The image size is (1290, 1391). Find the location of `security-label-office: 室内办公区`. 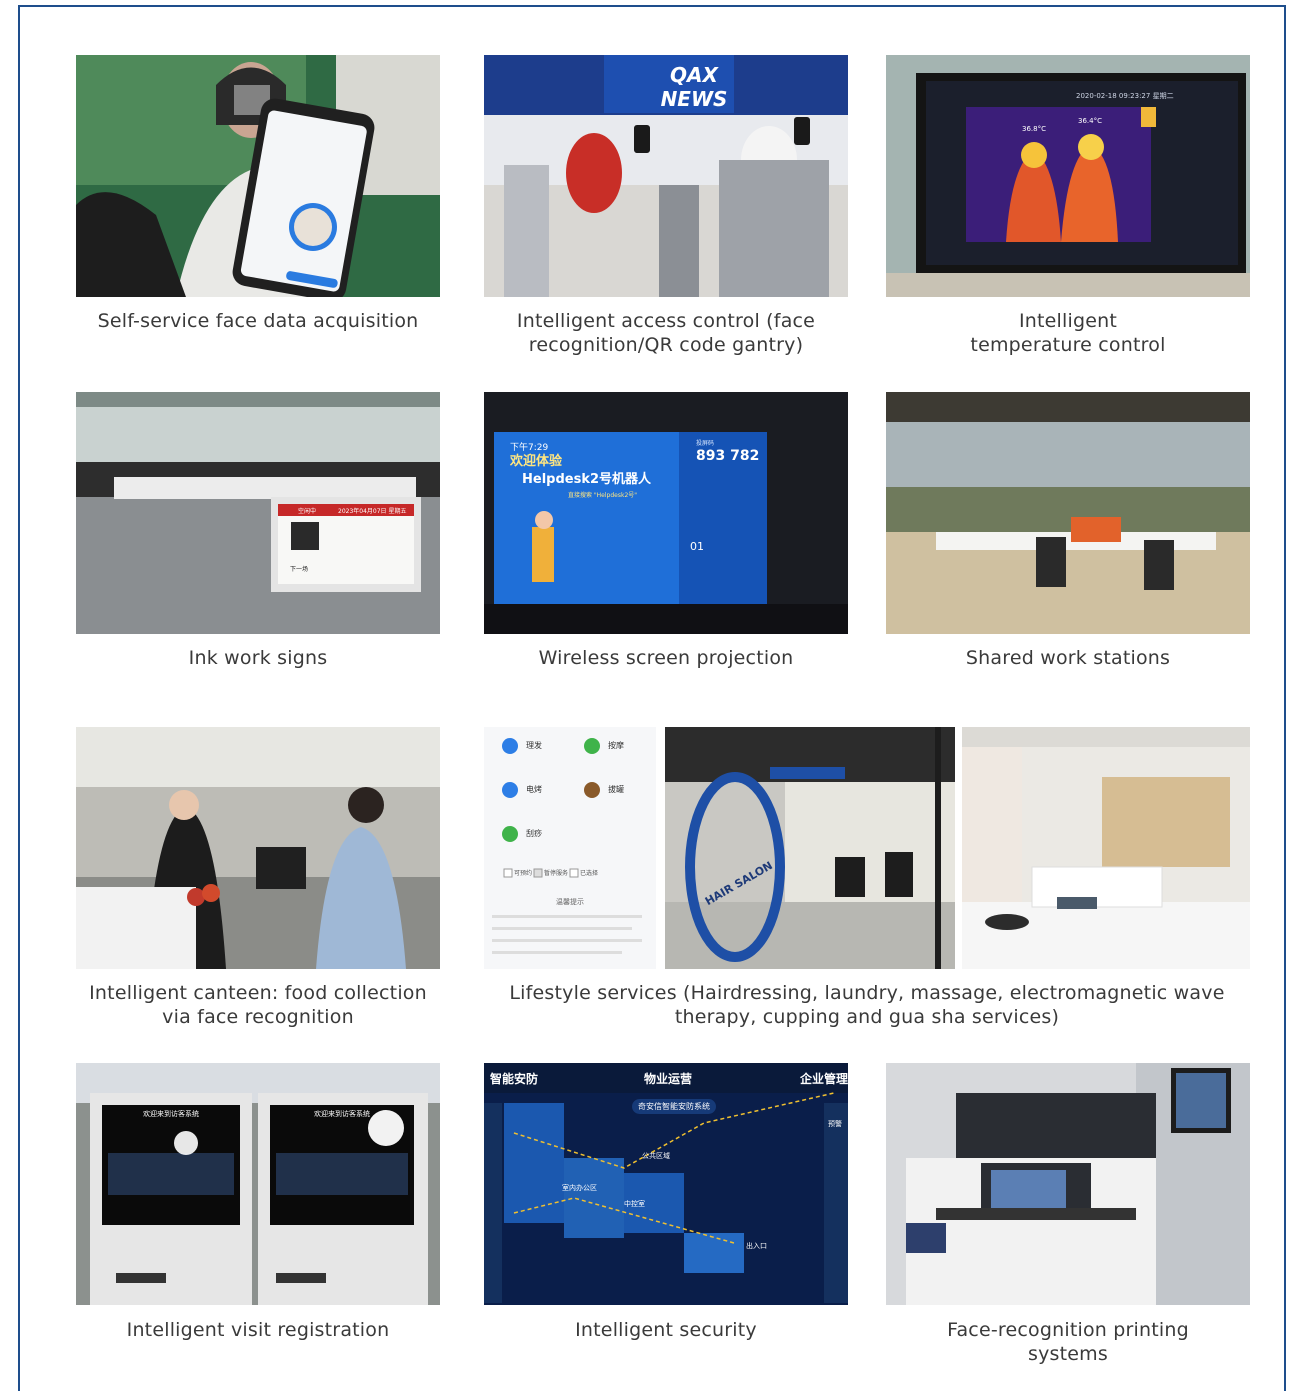

security-label-office: 室内办公区 is located at coordinates (579, 1188).